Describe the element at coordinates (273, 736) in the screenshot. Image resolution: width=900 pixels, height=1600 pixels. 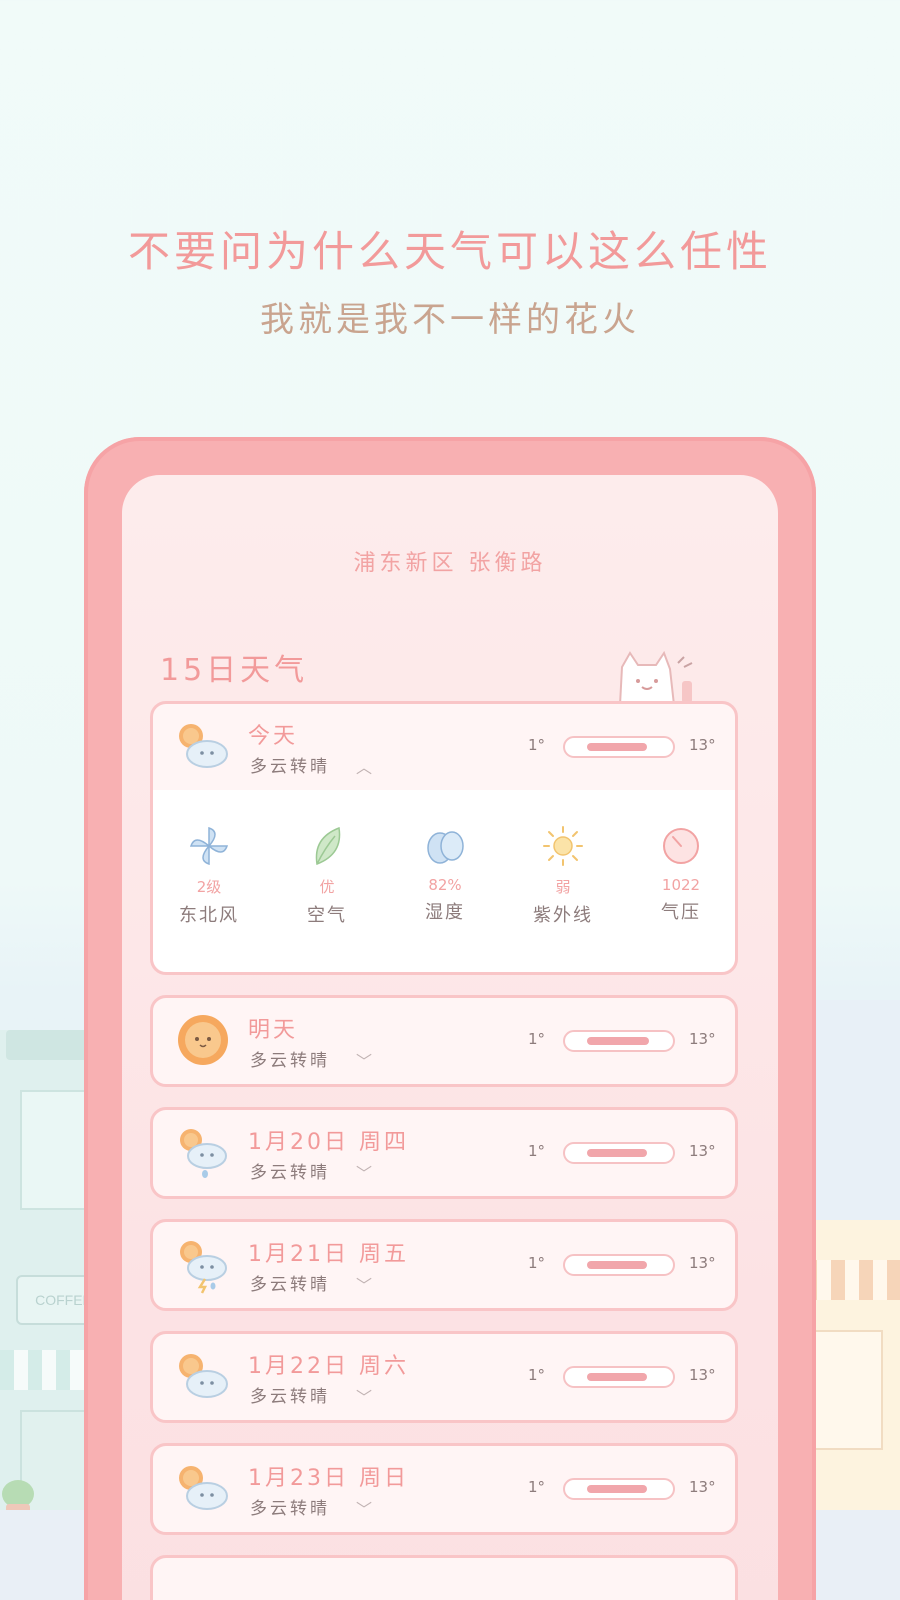
I see `day-label: 今天` at that location.